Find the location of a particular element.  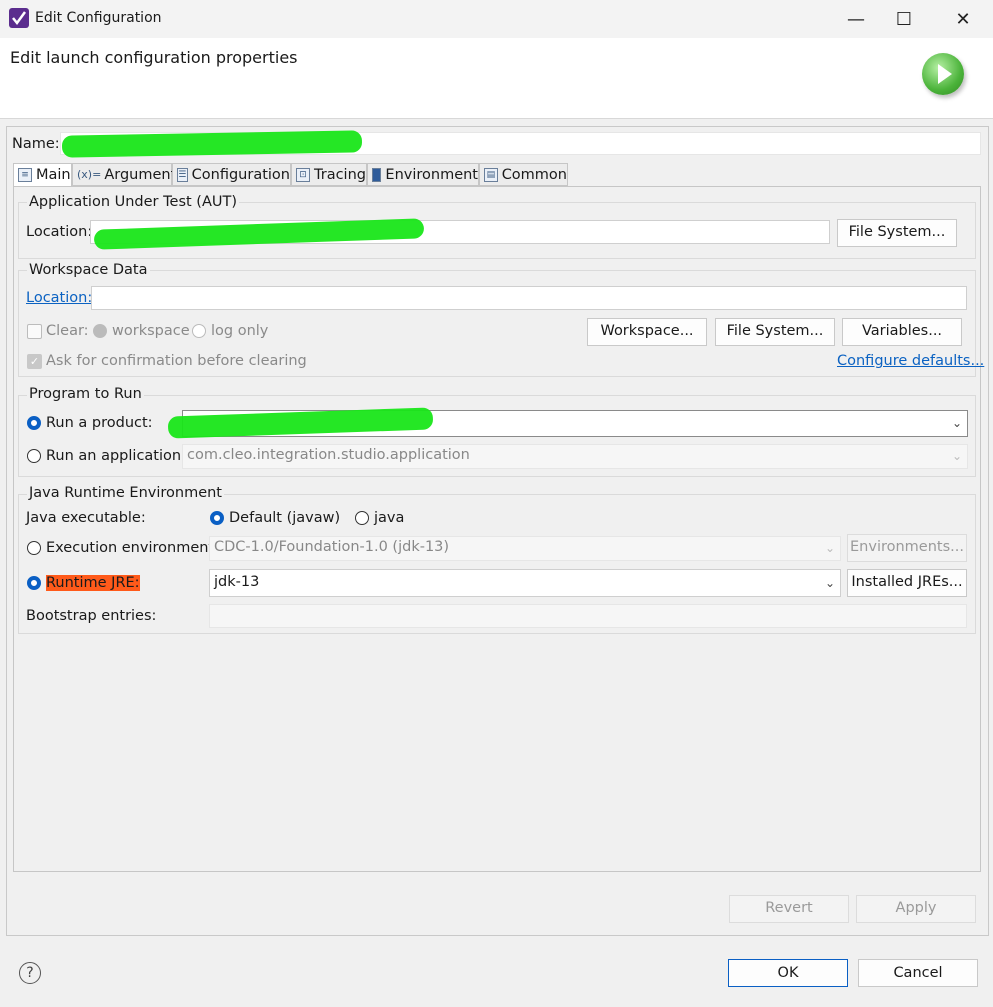

dialog-header: Edit launch configuration properties is located at coordinates (496, 78).